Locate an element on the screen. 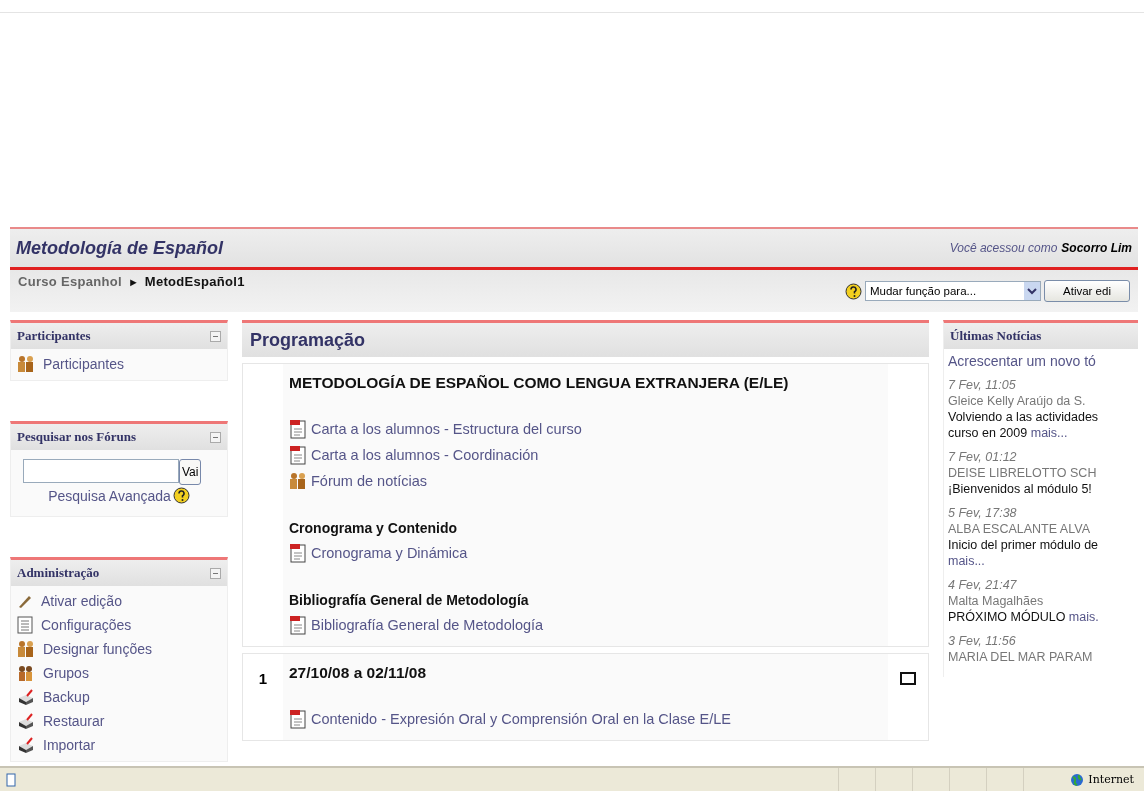  topic-title: METODOLOGÍA DE ESPAÑOL COMO LENGUA EXTRANJERA (E/LE) is located at coordinates (539, 383).